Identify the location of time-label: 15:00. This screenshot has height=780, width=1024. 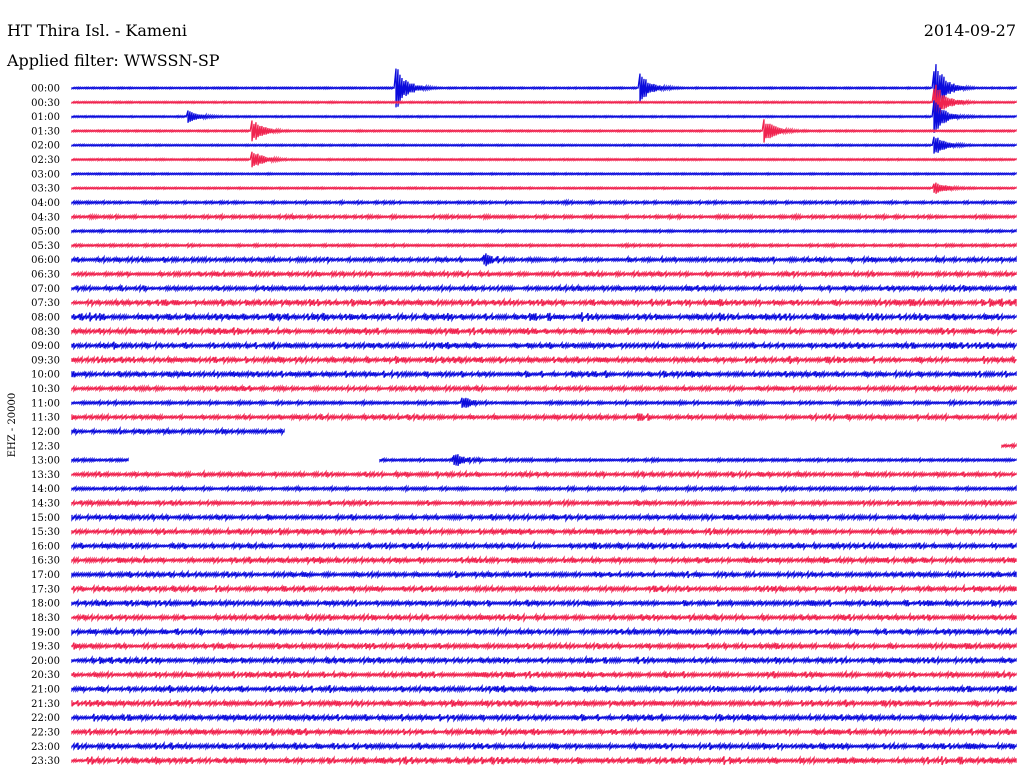
(45, 518).